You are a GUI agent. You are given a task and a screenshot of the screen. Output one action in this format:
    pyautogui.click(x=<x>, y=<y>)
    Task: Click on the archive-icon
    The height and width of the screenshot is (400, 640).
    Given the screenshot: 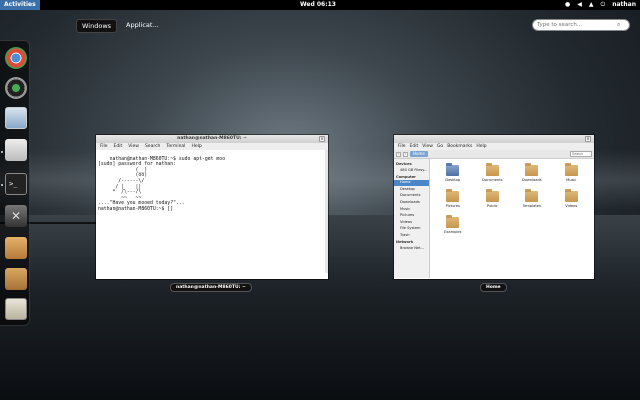 What is the action you would take?
    pyautogui.click(x=16, y=279)
    